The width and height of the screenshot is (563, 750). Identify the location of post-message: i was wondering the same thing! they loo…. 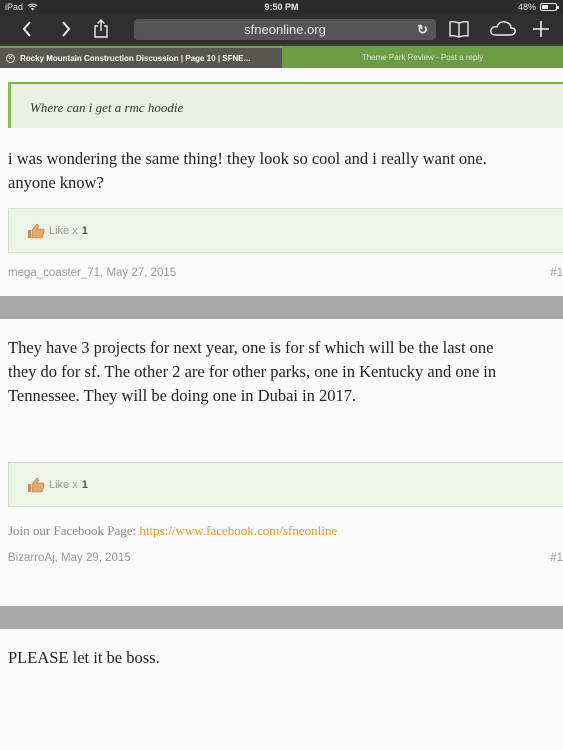
(285, 171).